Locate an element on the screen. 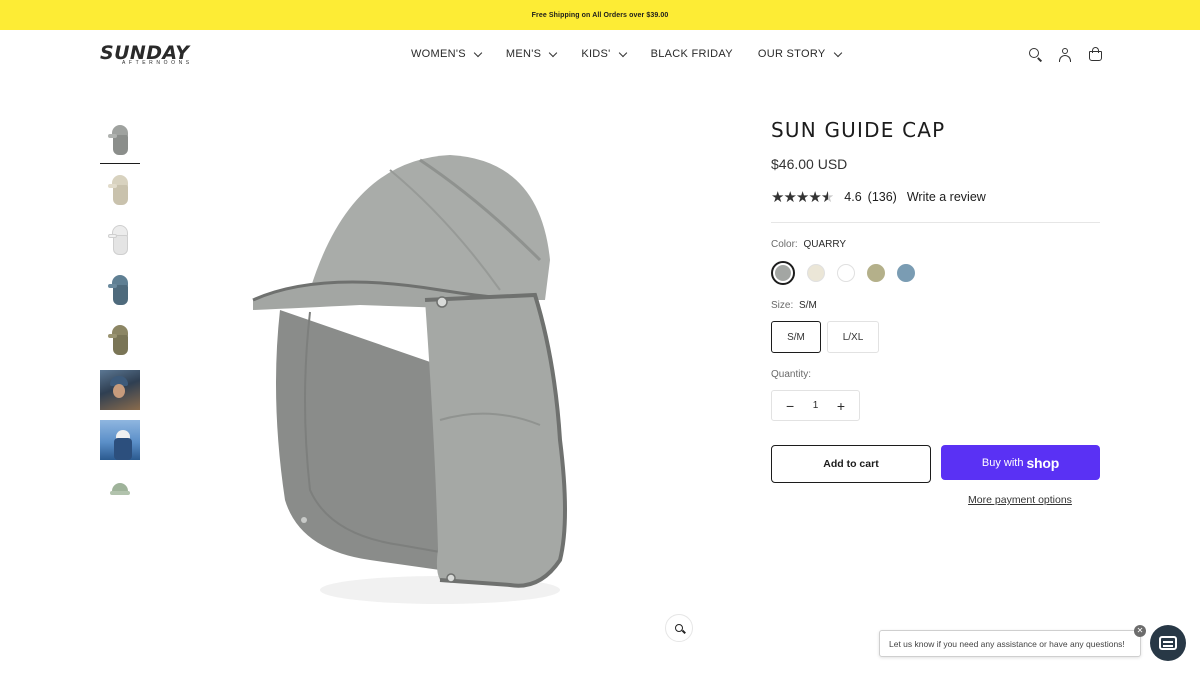 The height and width of the screenshot is (675, 1200). swatch-sand is located at coordinates (816, 273).